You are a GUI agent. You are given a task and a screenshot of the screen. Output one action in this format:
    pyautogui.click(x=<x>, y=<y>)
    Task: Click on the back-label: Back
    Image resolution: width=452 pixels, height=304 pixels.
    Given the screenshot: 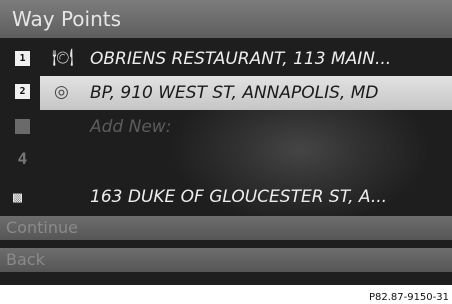 What is the action you would take?
    pyautogui.click(x=25, y=259)
    